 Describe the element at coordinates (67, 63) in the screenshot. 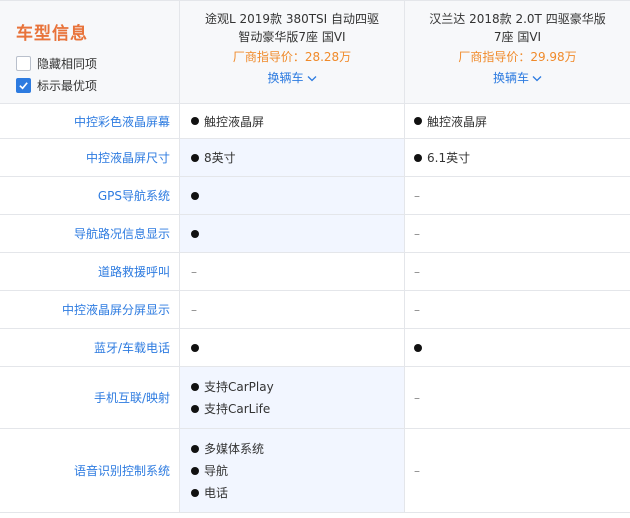

I see `hide-same-label: 隐藏相同项` at that location.